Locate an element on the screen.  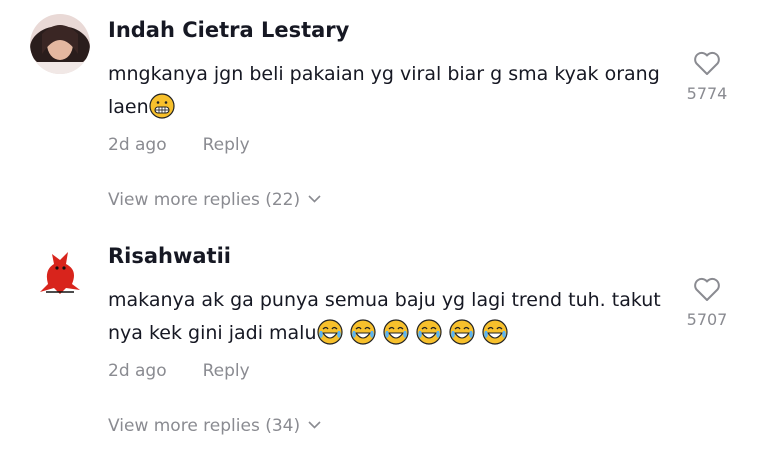
view-more-label: View more replies (22) is located at coordinates (204, 200).